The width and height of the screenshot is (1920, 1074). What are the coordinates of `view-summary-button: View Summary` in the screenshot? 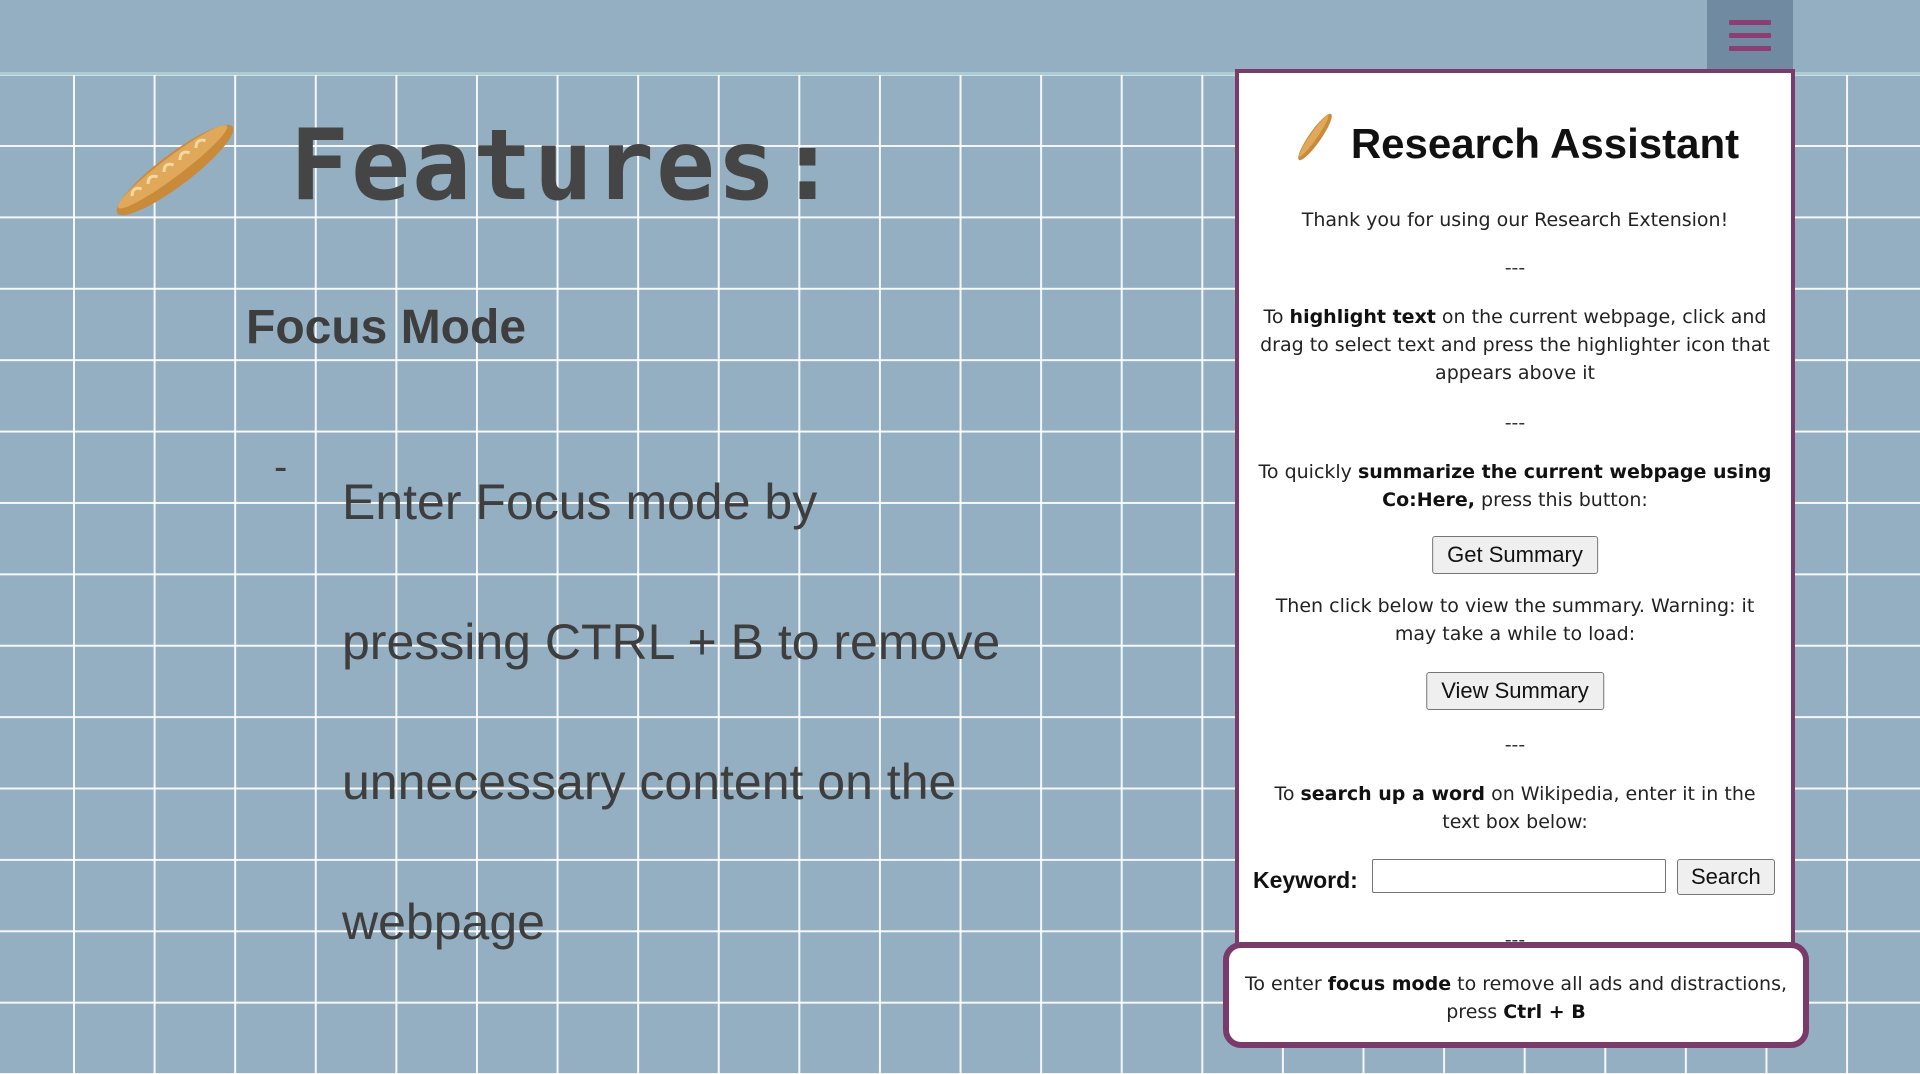 It's located at (1515, 691).